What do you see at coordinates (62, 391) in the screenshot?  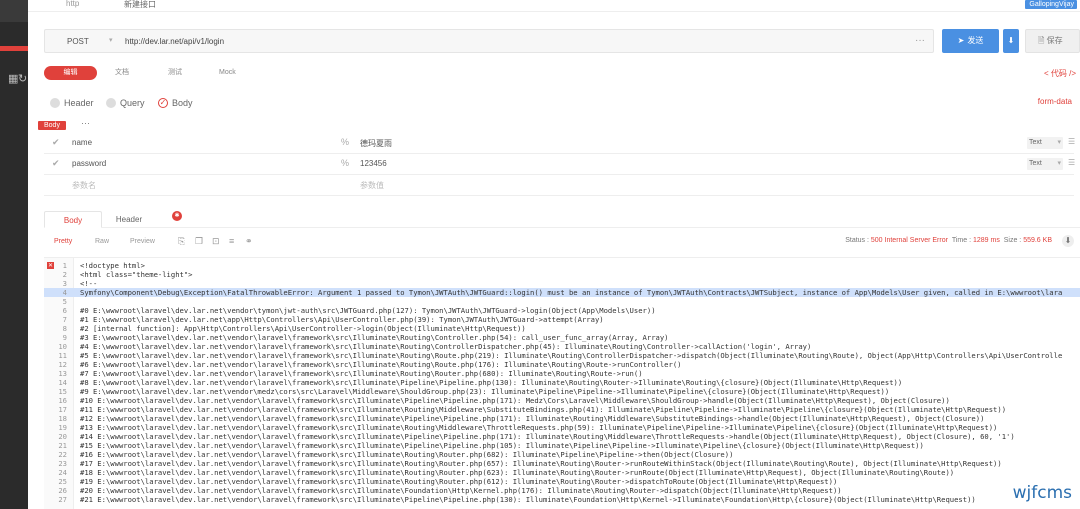 I see `line-number: 15` at bounding box center [62, 391].